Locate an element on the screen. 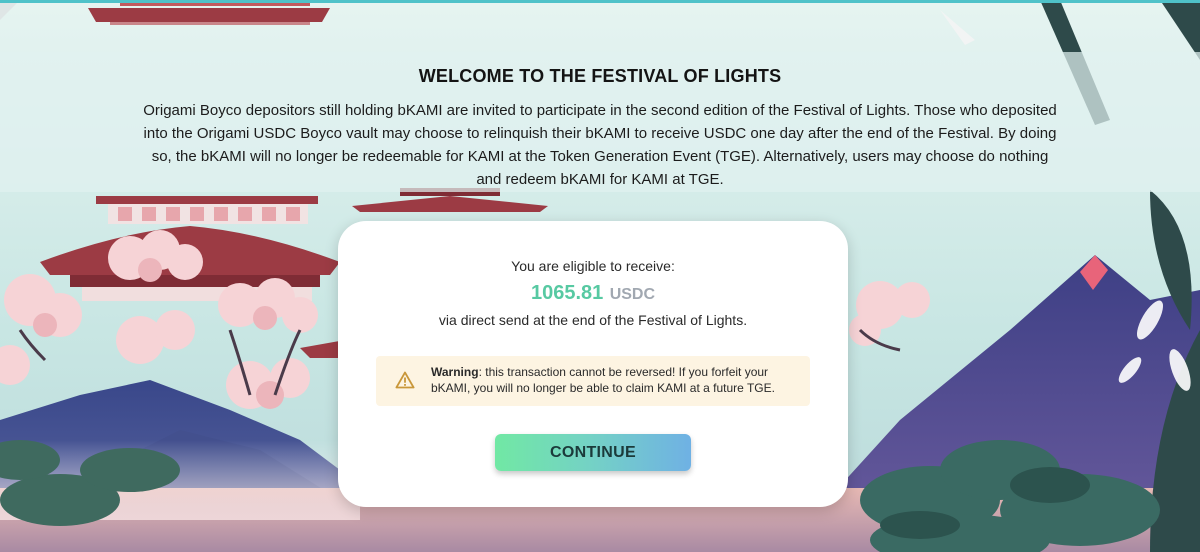 This screenshot has width=1200, height=552. continue-button: CONTINUE is located at coordinates (593, 452).